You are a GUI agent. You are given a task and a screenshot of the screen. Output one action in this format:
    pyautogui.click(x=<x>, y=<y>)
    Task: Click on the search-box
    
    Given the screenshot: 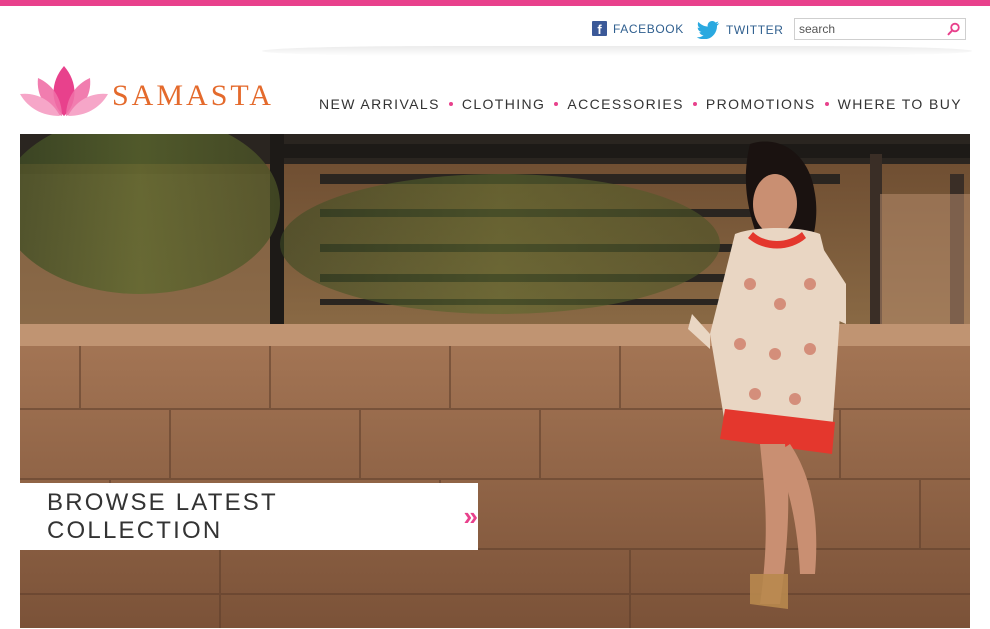 What is the action you would take?
    pyautogui.click(x=880, y=29)
    